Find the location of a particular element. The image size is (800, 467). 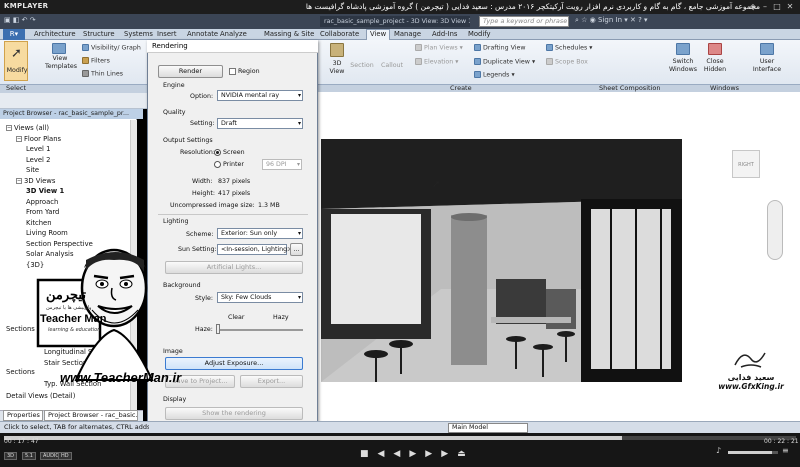

visibility-graphics-button: Visibility/ Graph is located at coordinates (111, 48).